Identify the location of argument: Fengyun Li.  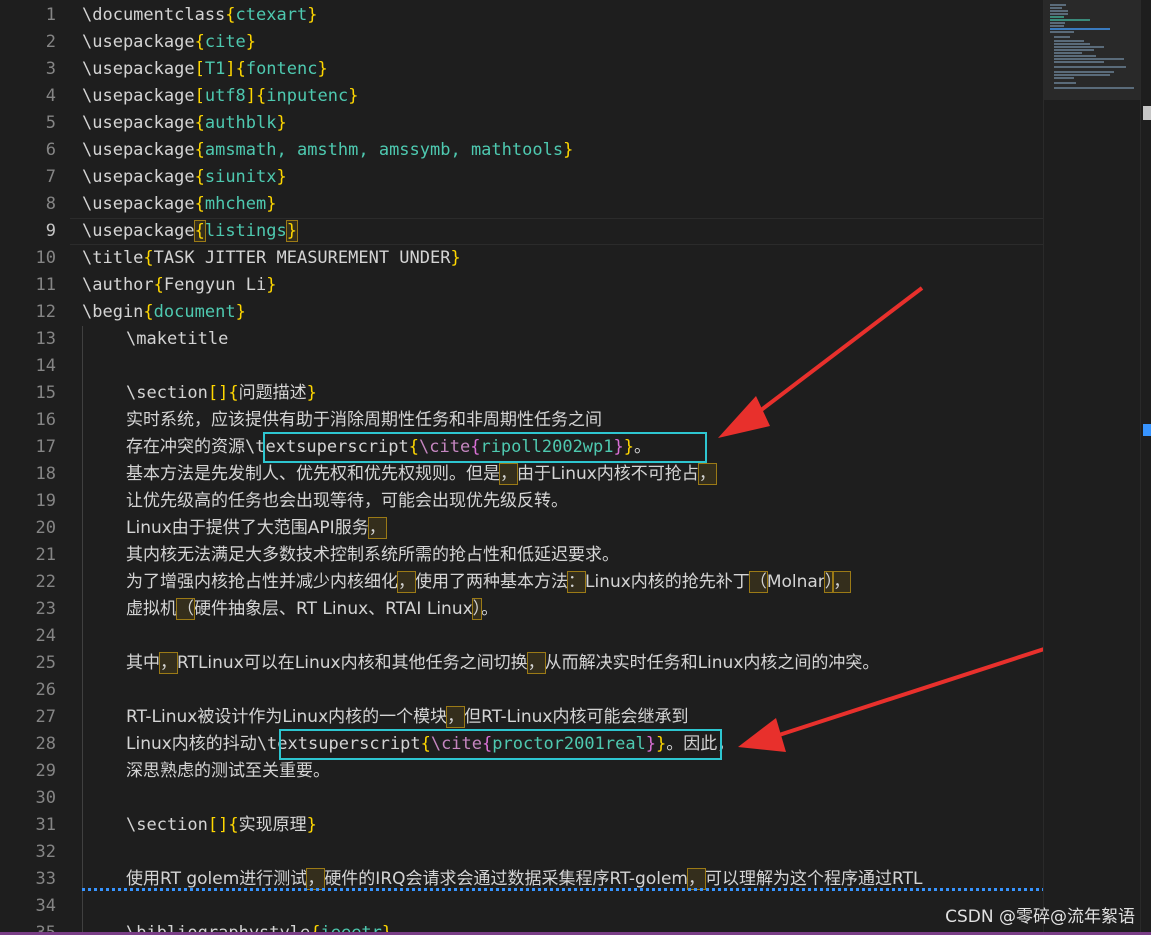
(215, 285).